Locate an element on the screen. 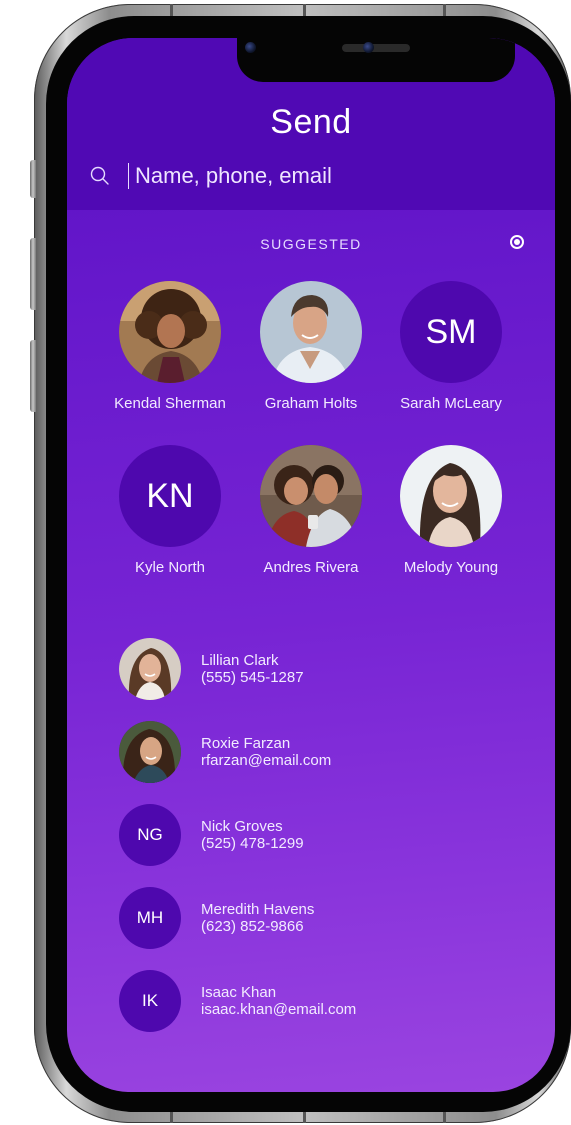  contact-name: Roxie Farzan is located at coordinates (246, 743).